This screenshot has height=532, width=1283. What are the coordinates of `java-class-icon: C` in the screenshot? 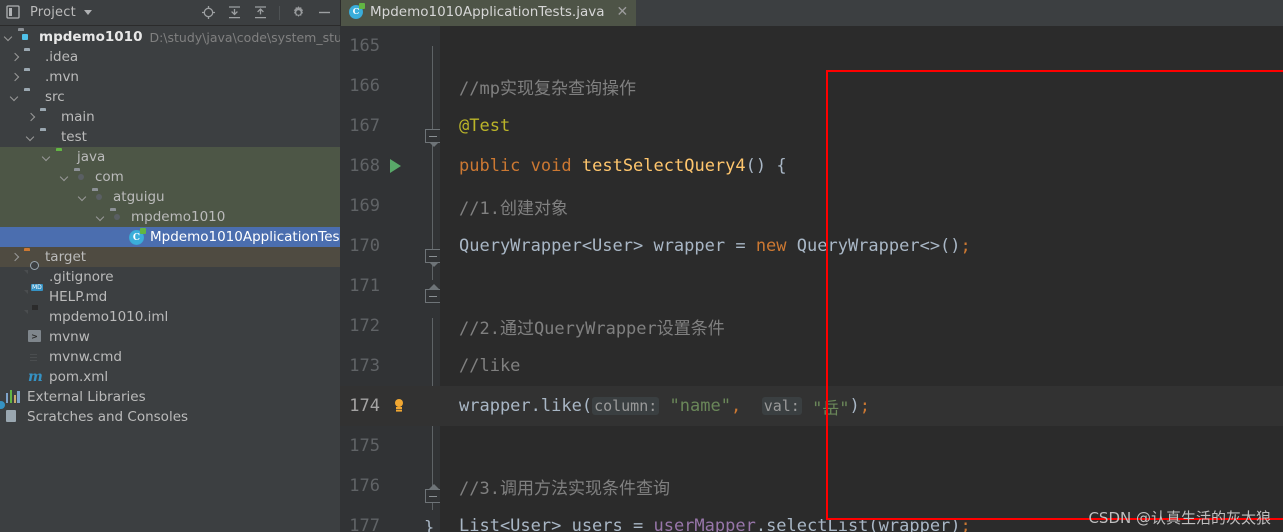 It's located at (137, 236).